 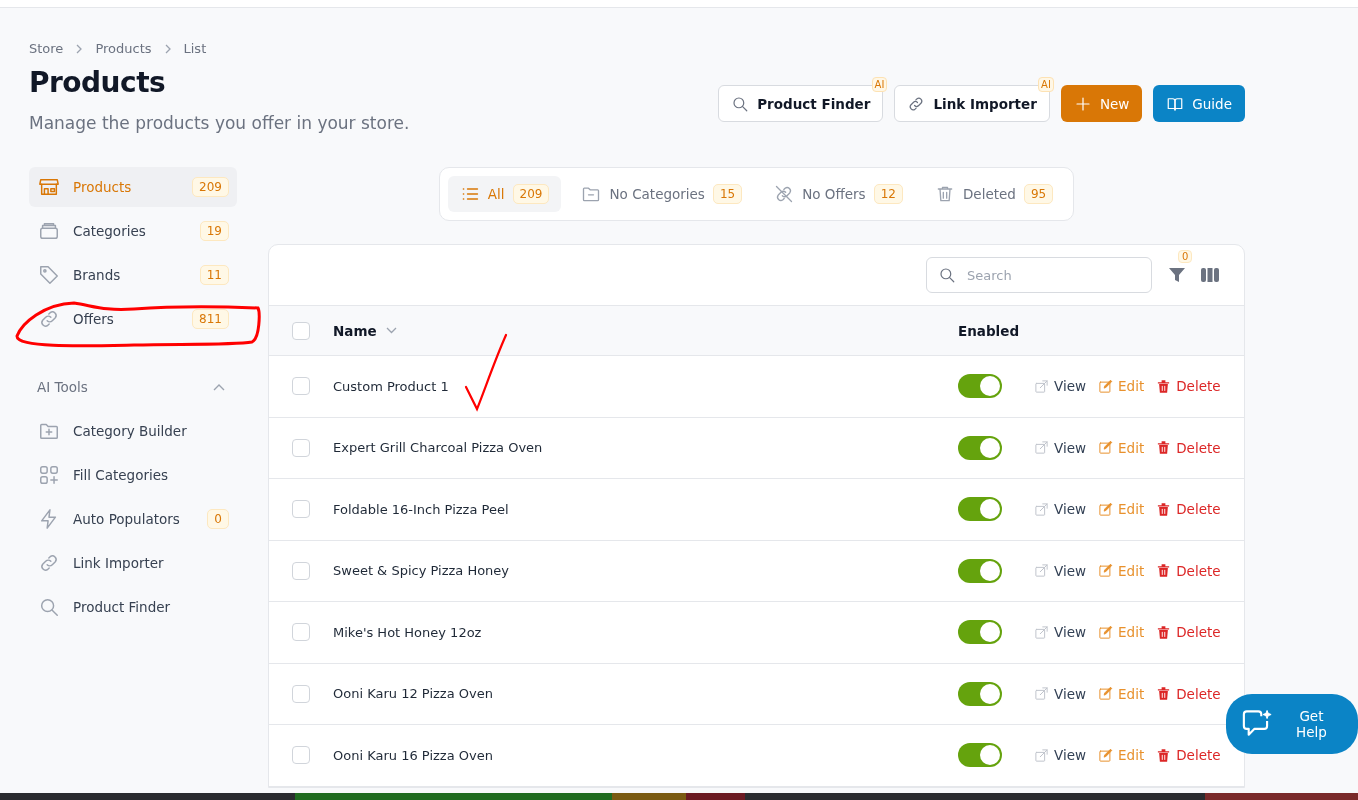 I want to click on filter-tab: No Categories 15, so click(x=662, y=194).